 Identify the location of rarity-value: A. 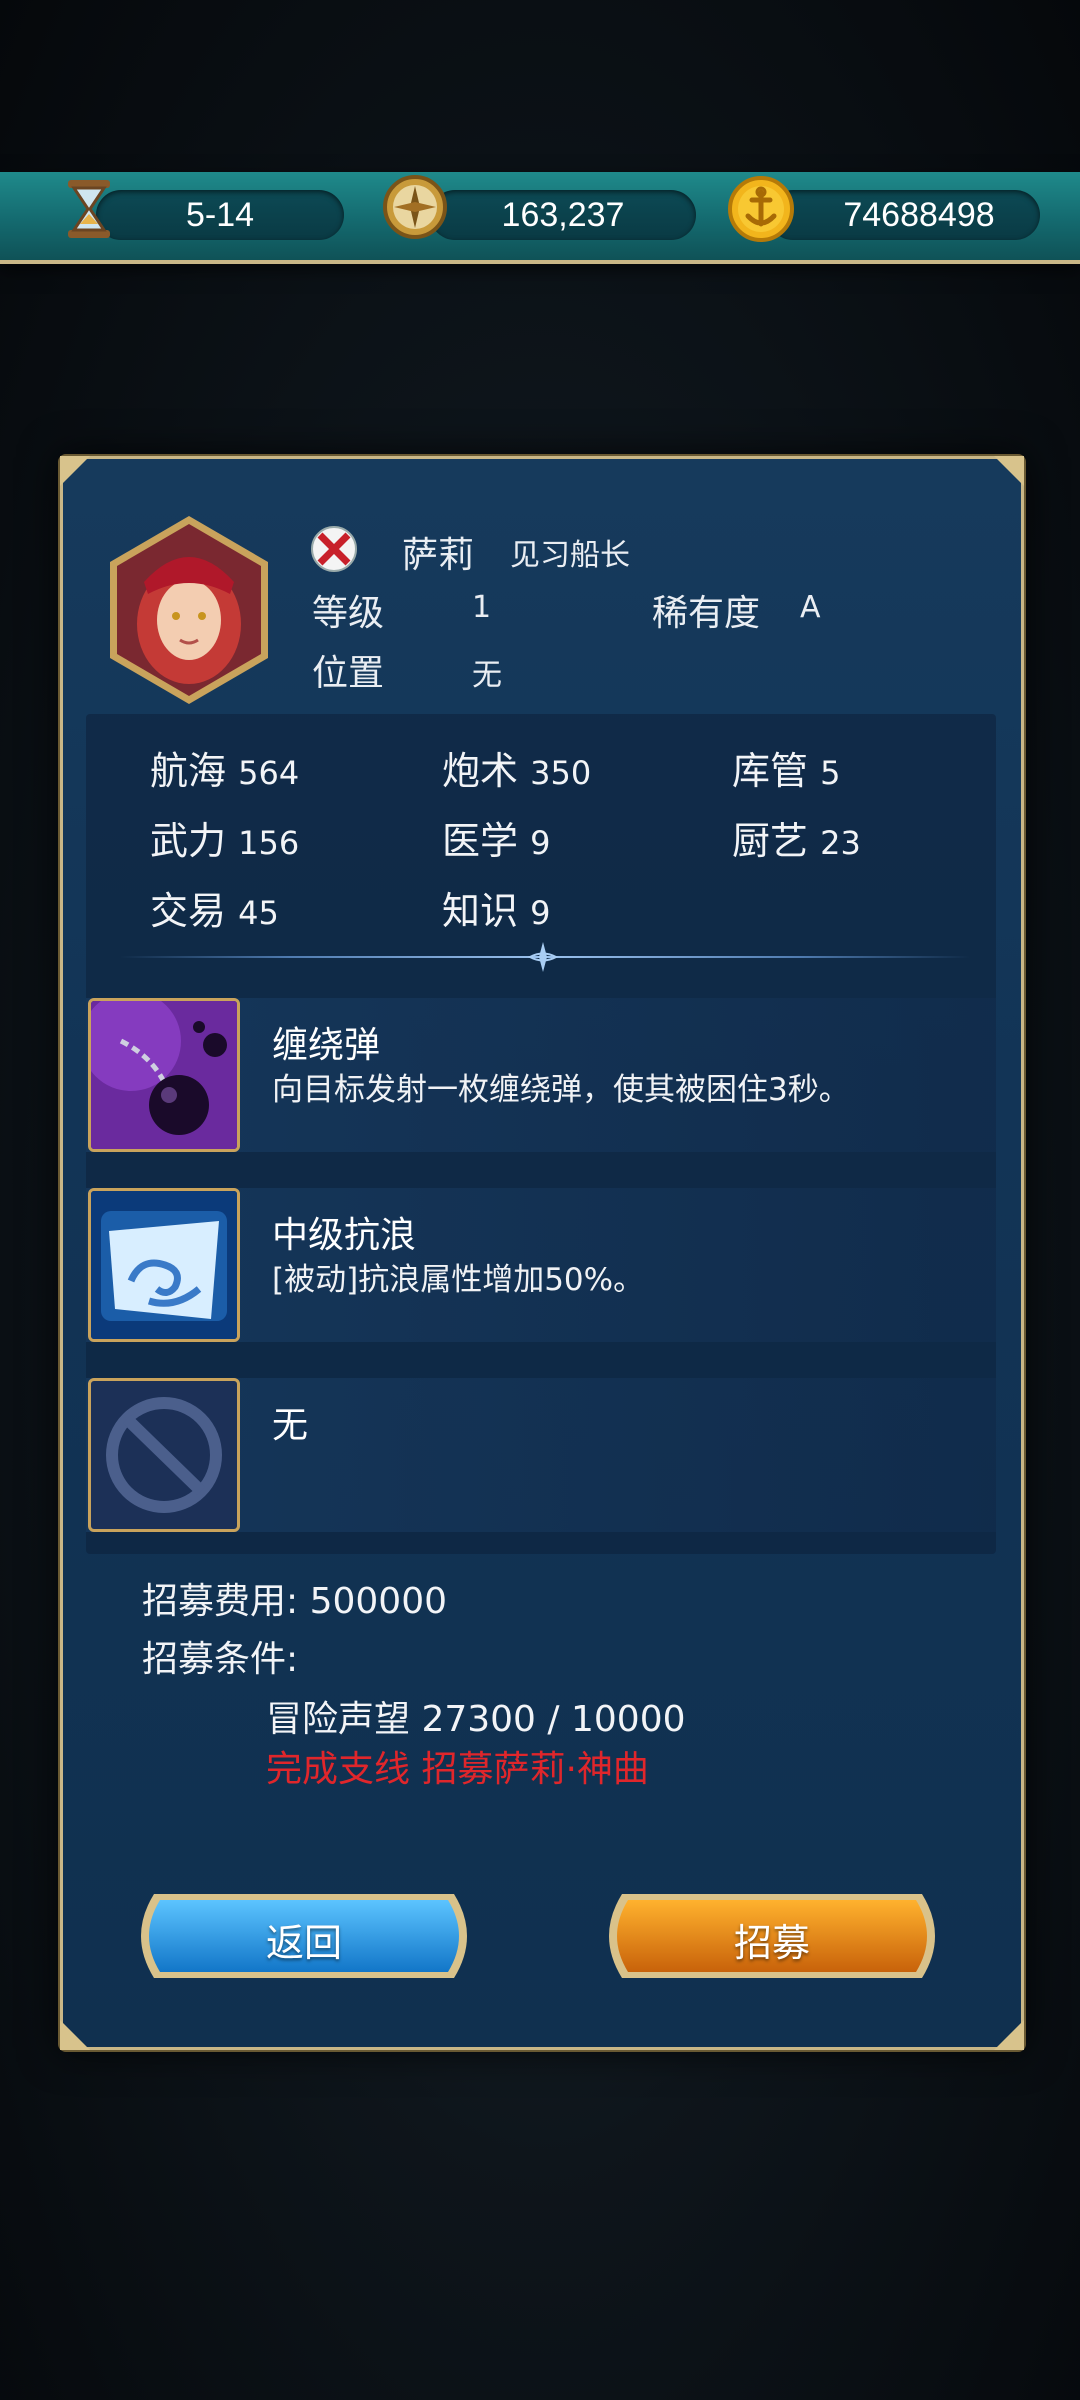
(810, 607).